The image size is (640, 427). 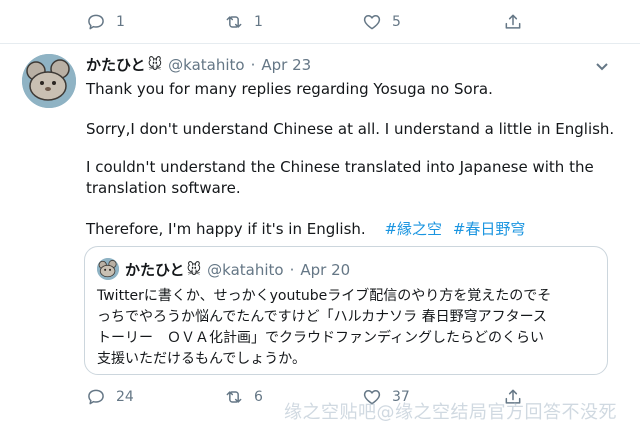 I want to click on tweet-menu-button, so click(x=602, y=66).